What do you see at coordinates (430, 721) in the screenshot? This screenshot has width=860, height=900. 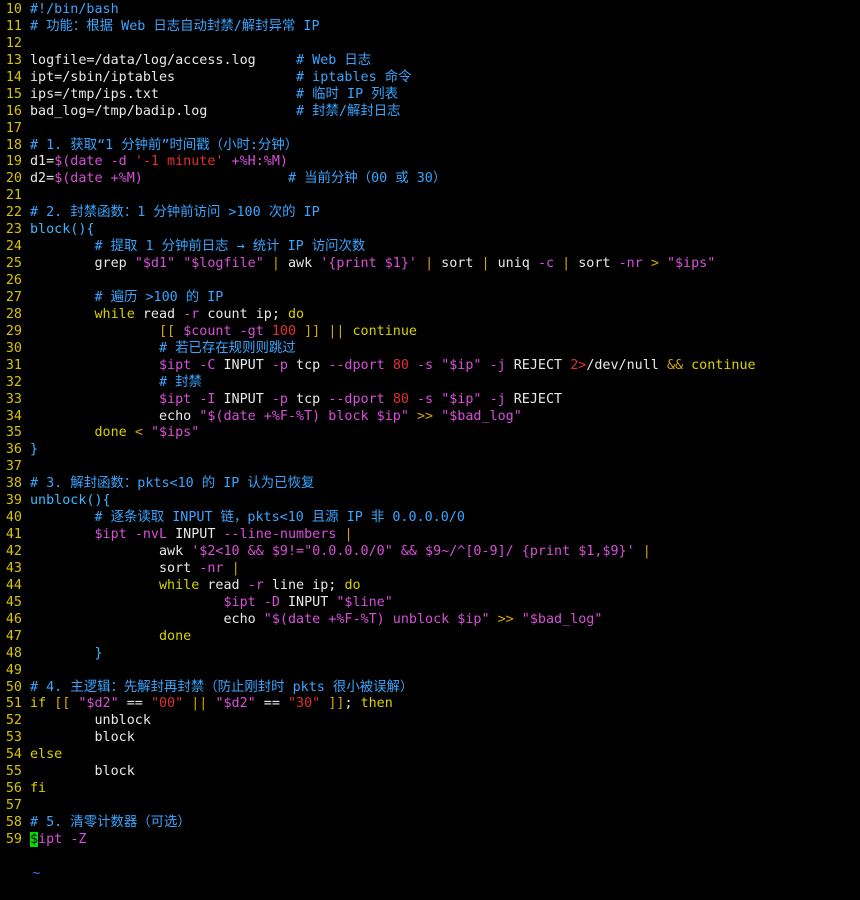 I see `code-line: 52 unblock` at bounding box center [430, 721].